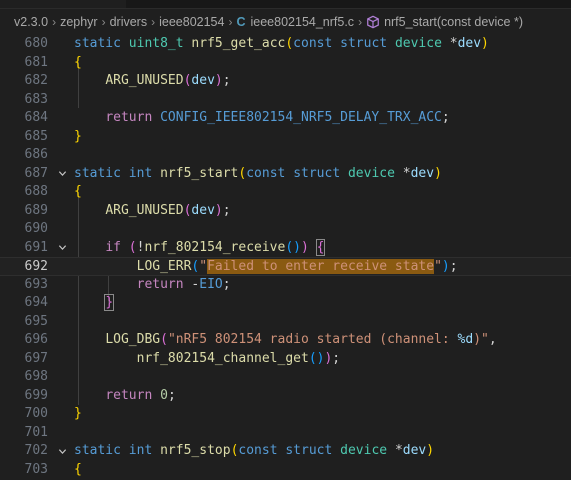 Image resolution: width=571 pixels, height=480 pixels. I want to click on line-number: 685, so click(36, 136).